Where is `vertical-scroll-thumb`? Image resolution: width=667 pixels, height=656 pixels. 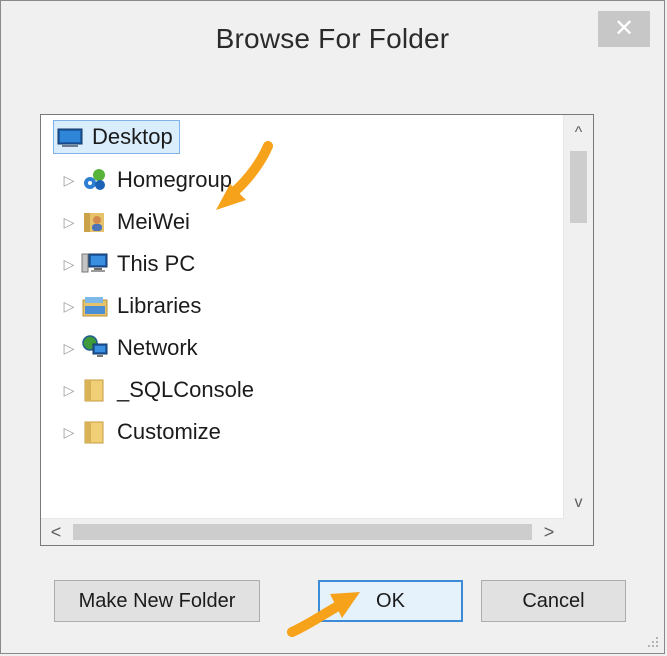
vertical-scroll-thumb is located at coordinates (578, 187).